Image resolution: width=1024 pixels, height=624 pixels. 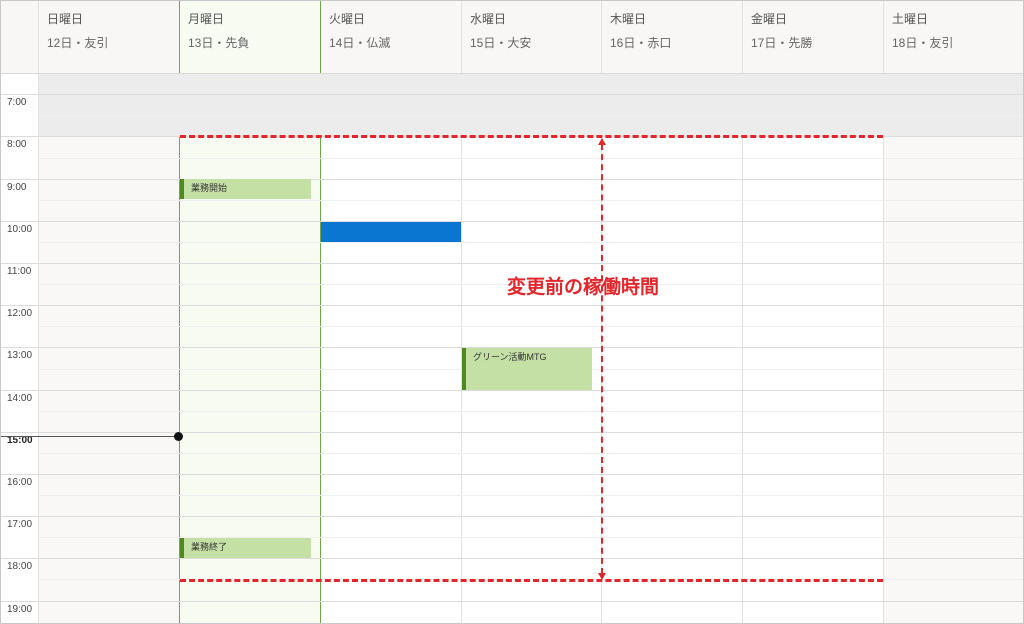 What do you see at coordinates (109, 348) in the screenshot?
I see `day-column-sun` at bounding box center [109, 348].